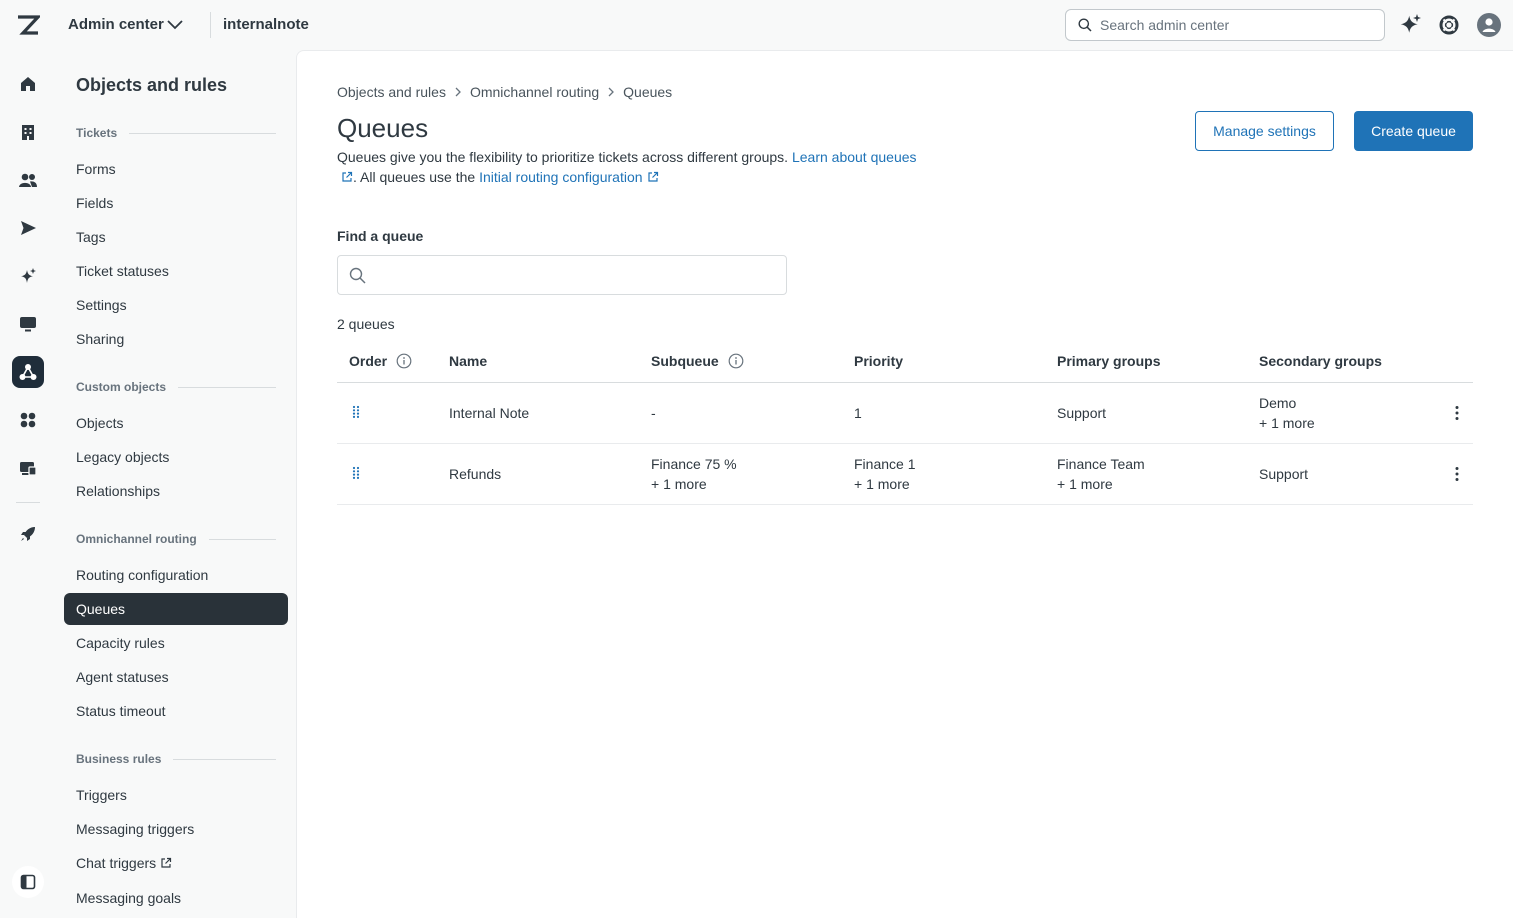 This screenshot has width=1513, height=918. Describe the element at coordinates (28, 180) in the screenshot. I see `rail-people` at that location.